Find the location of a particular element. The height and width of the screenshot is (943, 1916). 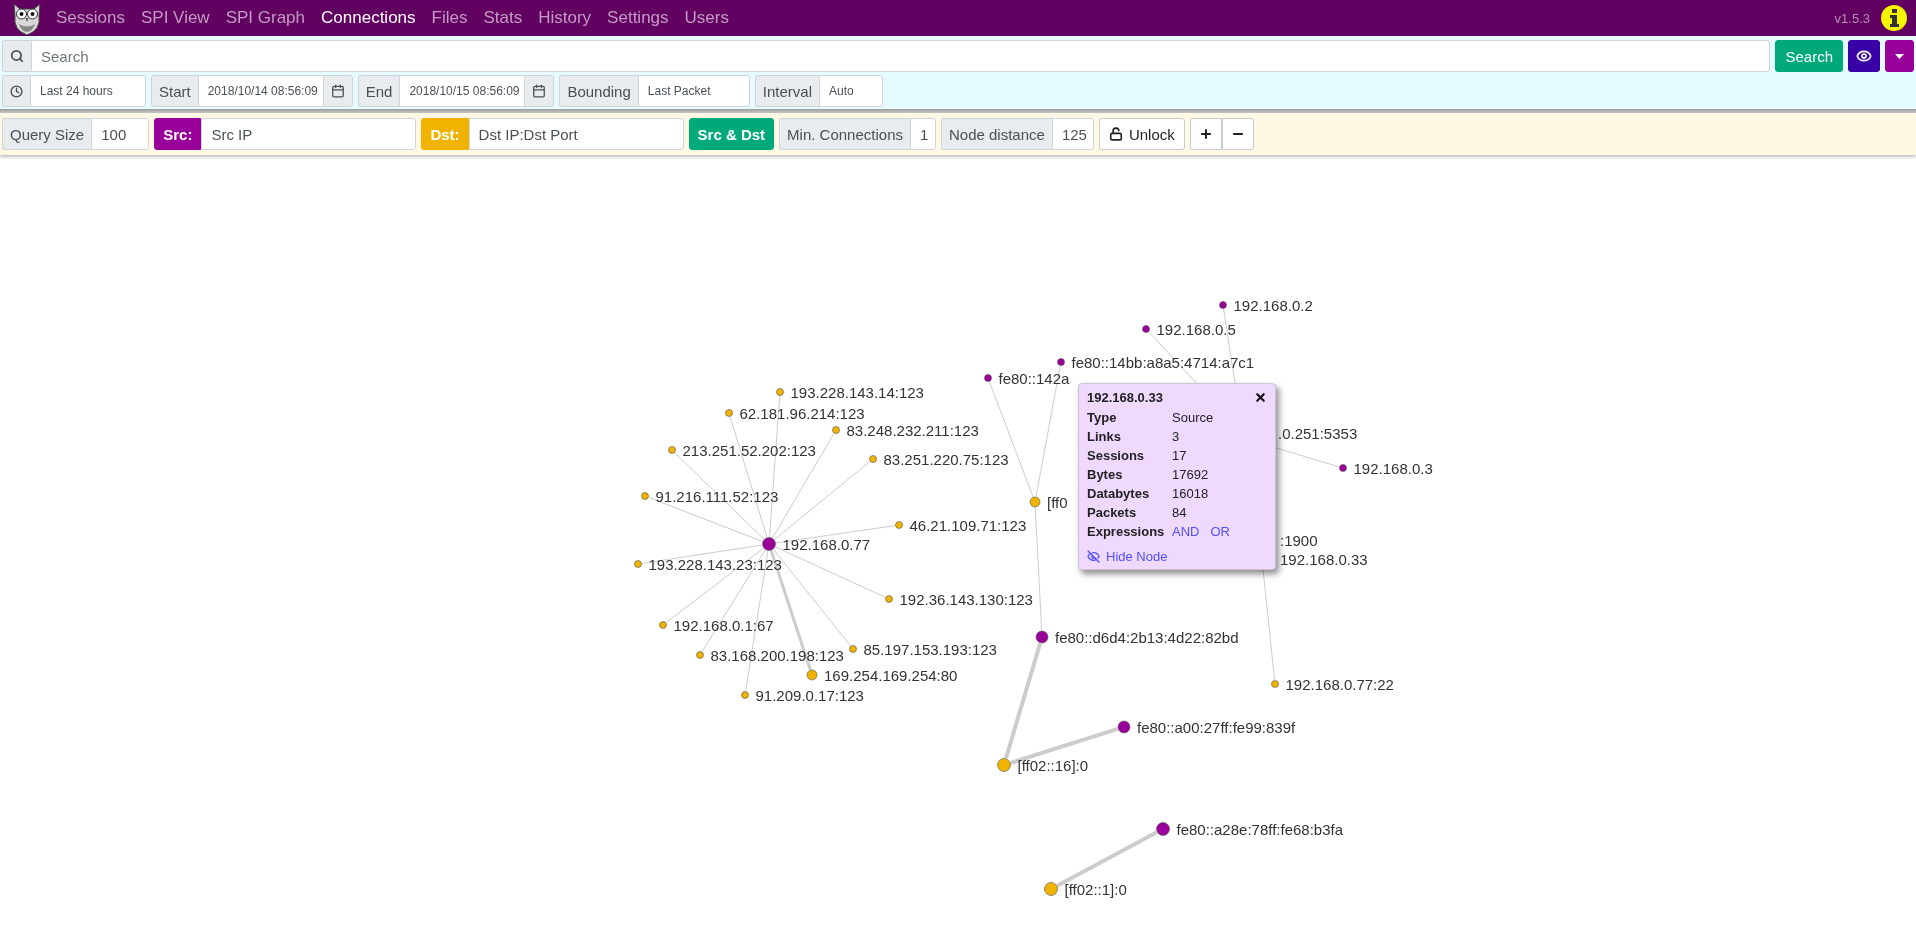

time-range-select: Last 24 hours is located at coordinates (88, 91).